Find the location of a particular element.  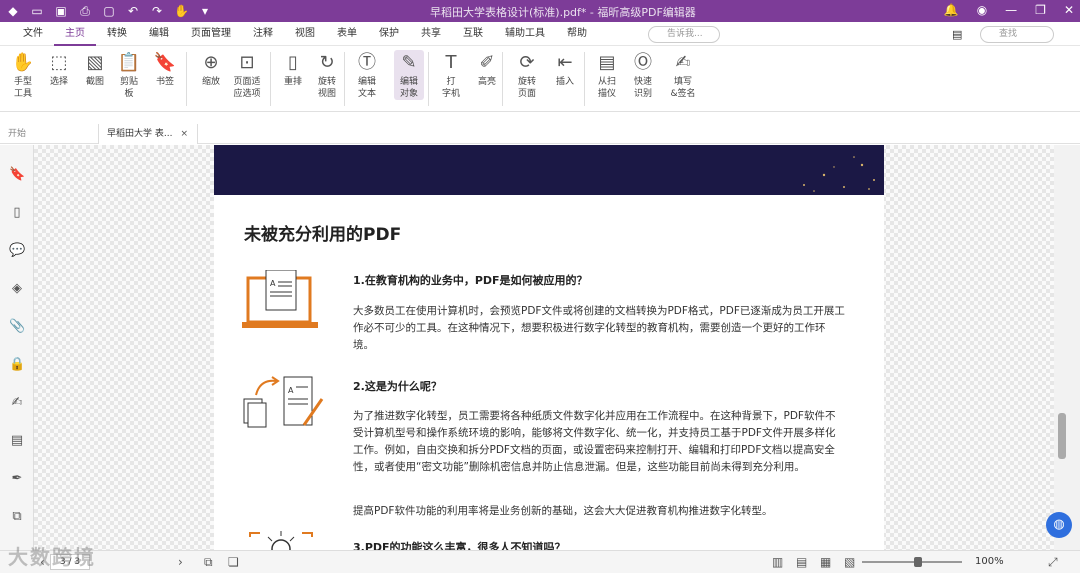

ribbon-tool-label: 缩放 is located at coordinates (210, 82).